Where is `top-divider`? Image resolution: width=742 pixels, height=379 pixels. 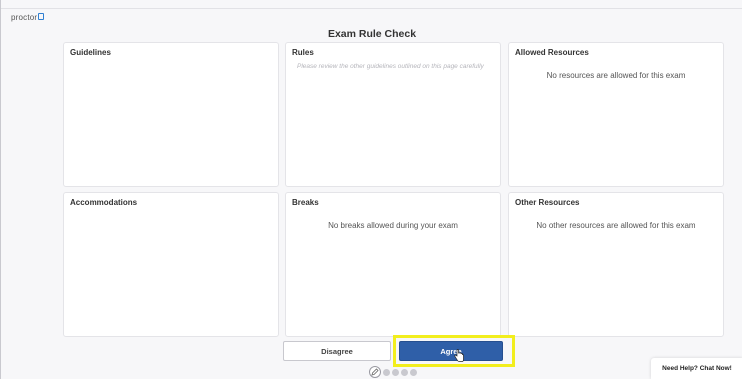
top-divider is located at coordinates (371, 8).